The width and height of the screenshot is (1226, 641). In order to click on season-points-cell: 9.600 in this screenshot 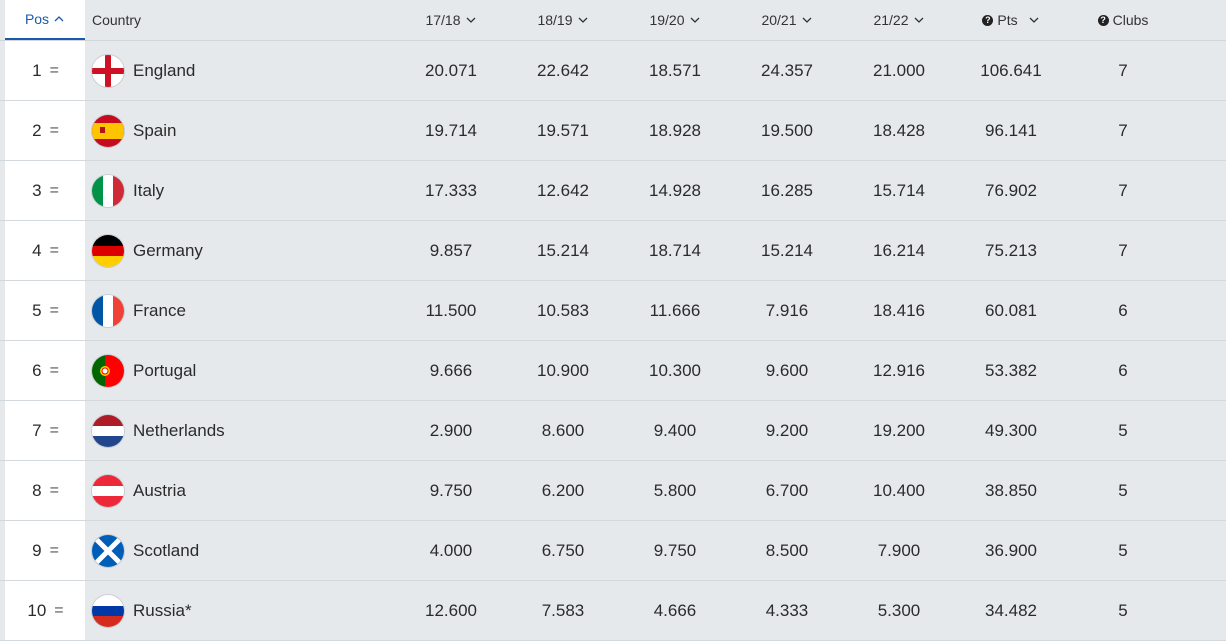, I will do `click(787, 370)`.